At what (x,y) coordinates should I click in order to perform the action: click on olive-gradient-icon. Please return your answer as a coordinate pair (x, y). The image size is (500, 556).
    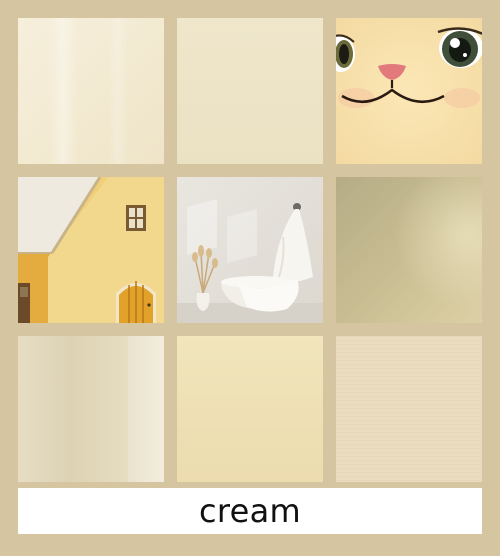
    Looking at the image, I should click on (409, 250).